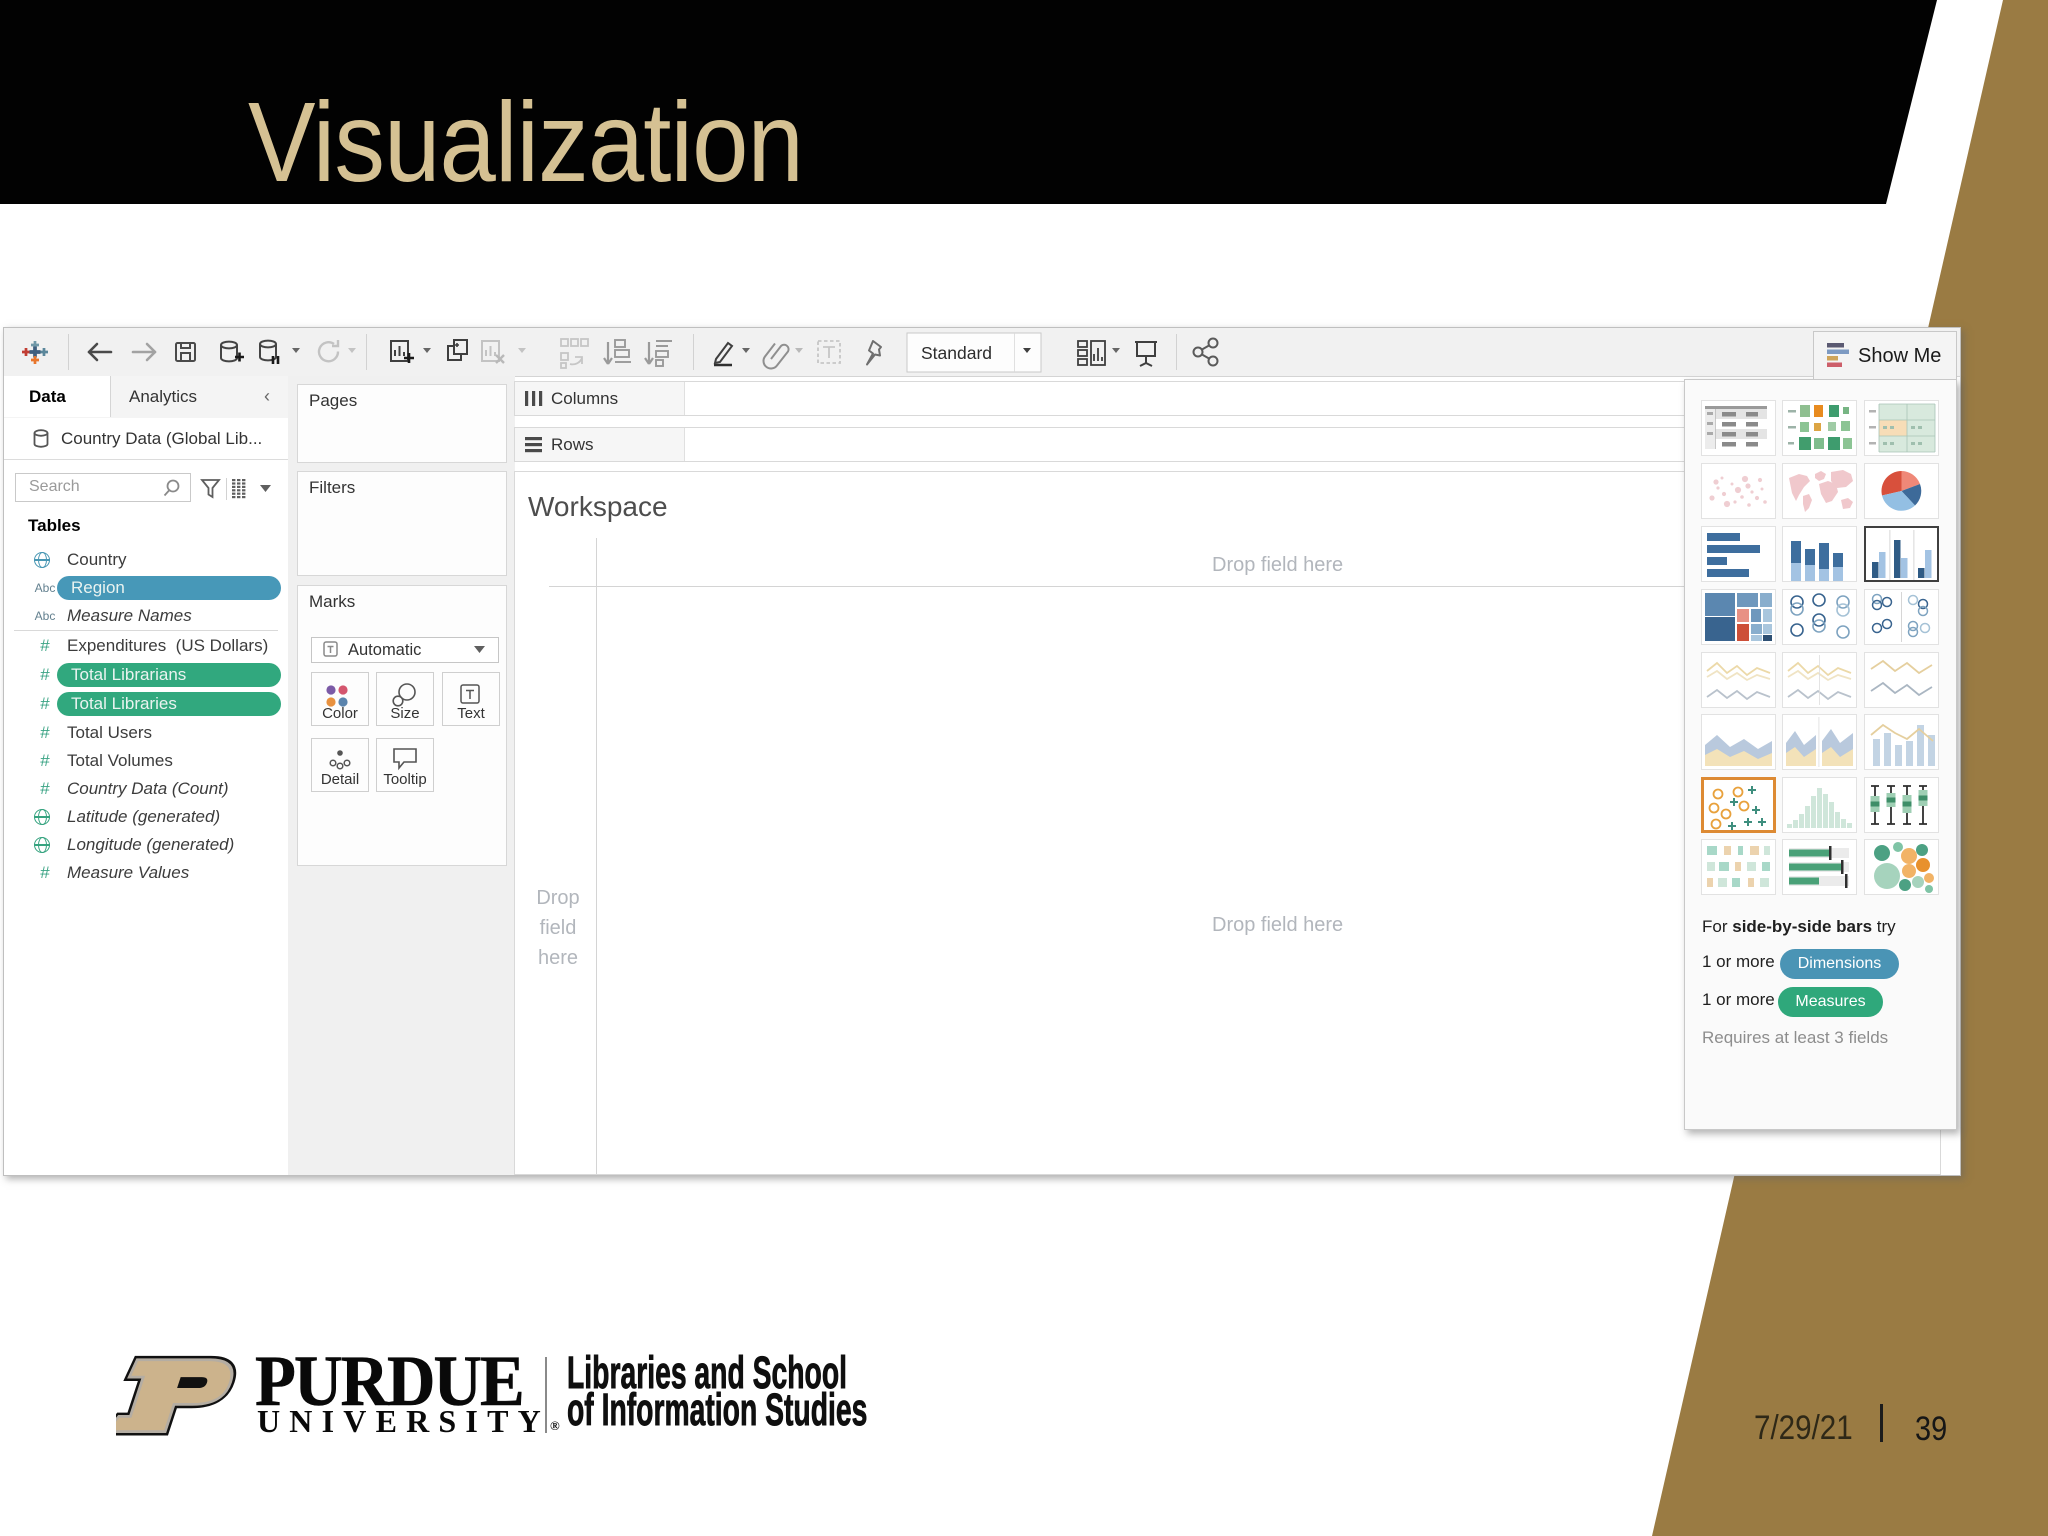 Image resolution: width=2048 pixels, height=1536 pixels. I want to click on svg-text: Automatic, so click(384, 650).